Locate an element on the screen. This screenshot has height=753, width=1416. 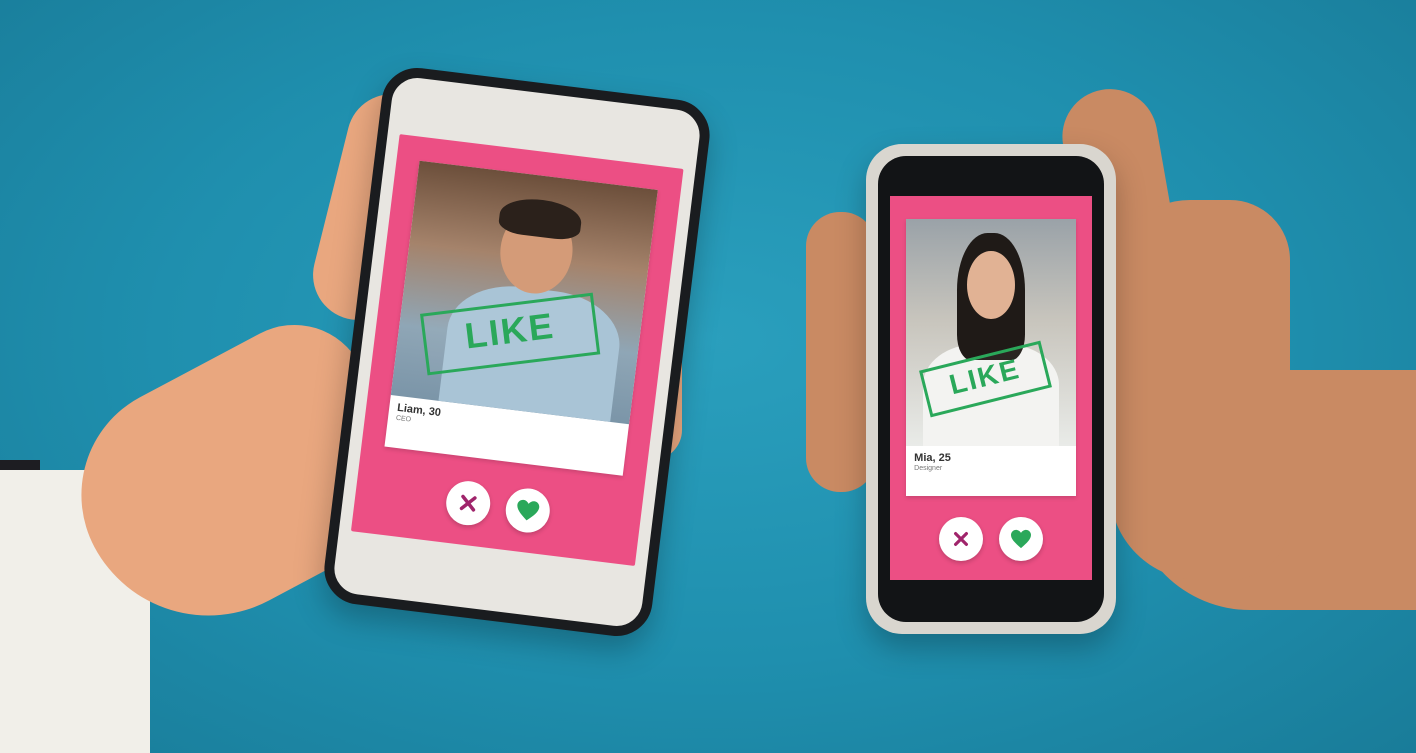
right-phone: LIKE Mia, 25 Designer is located at coordinates (991, 389).